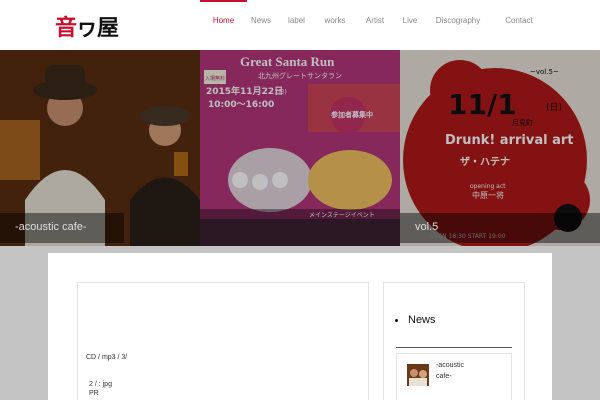  I want to click on article-line-1: CD / mp3 / 3/, so click(107, 357).